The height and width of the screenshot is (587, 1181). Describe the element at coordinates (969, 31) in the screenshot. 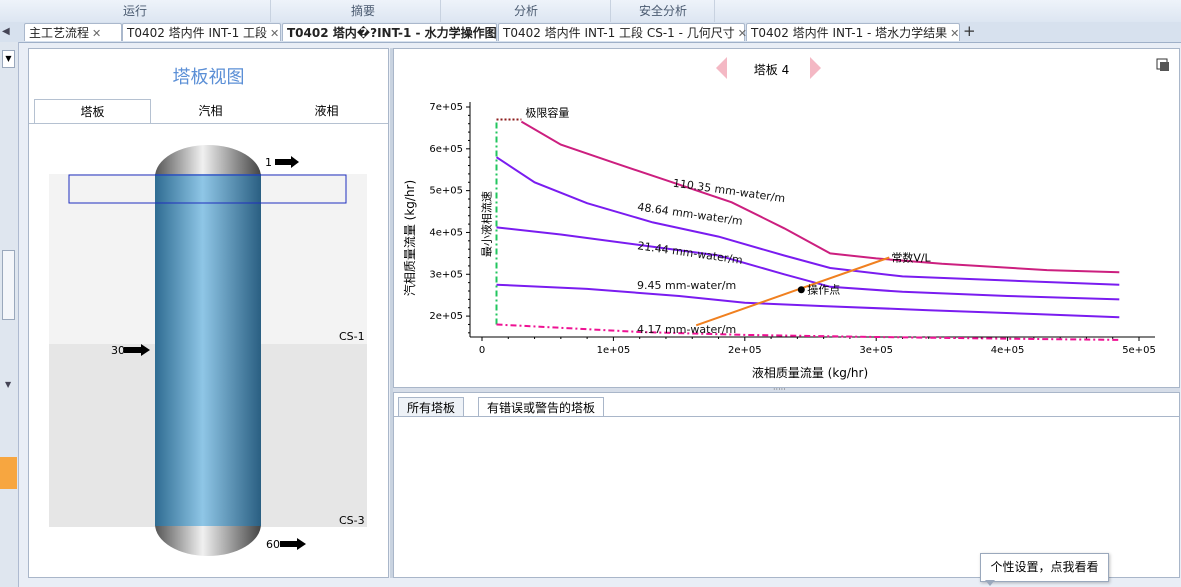

I see `add-tab-icon: +` at that location.